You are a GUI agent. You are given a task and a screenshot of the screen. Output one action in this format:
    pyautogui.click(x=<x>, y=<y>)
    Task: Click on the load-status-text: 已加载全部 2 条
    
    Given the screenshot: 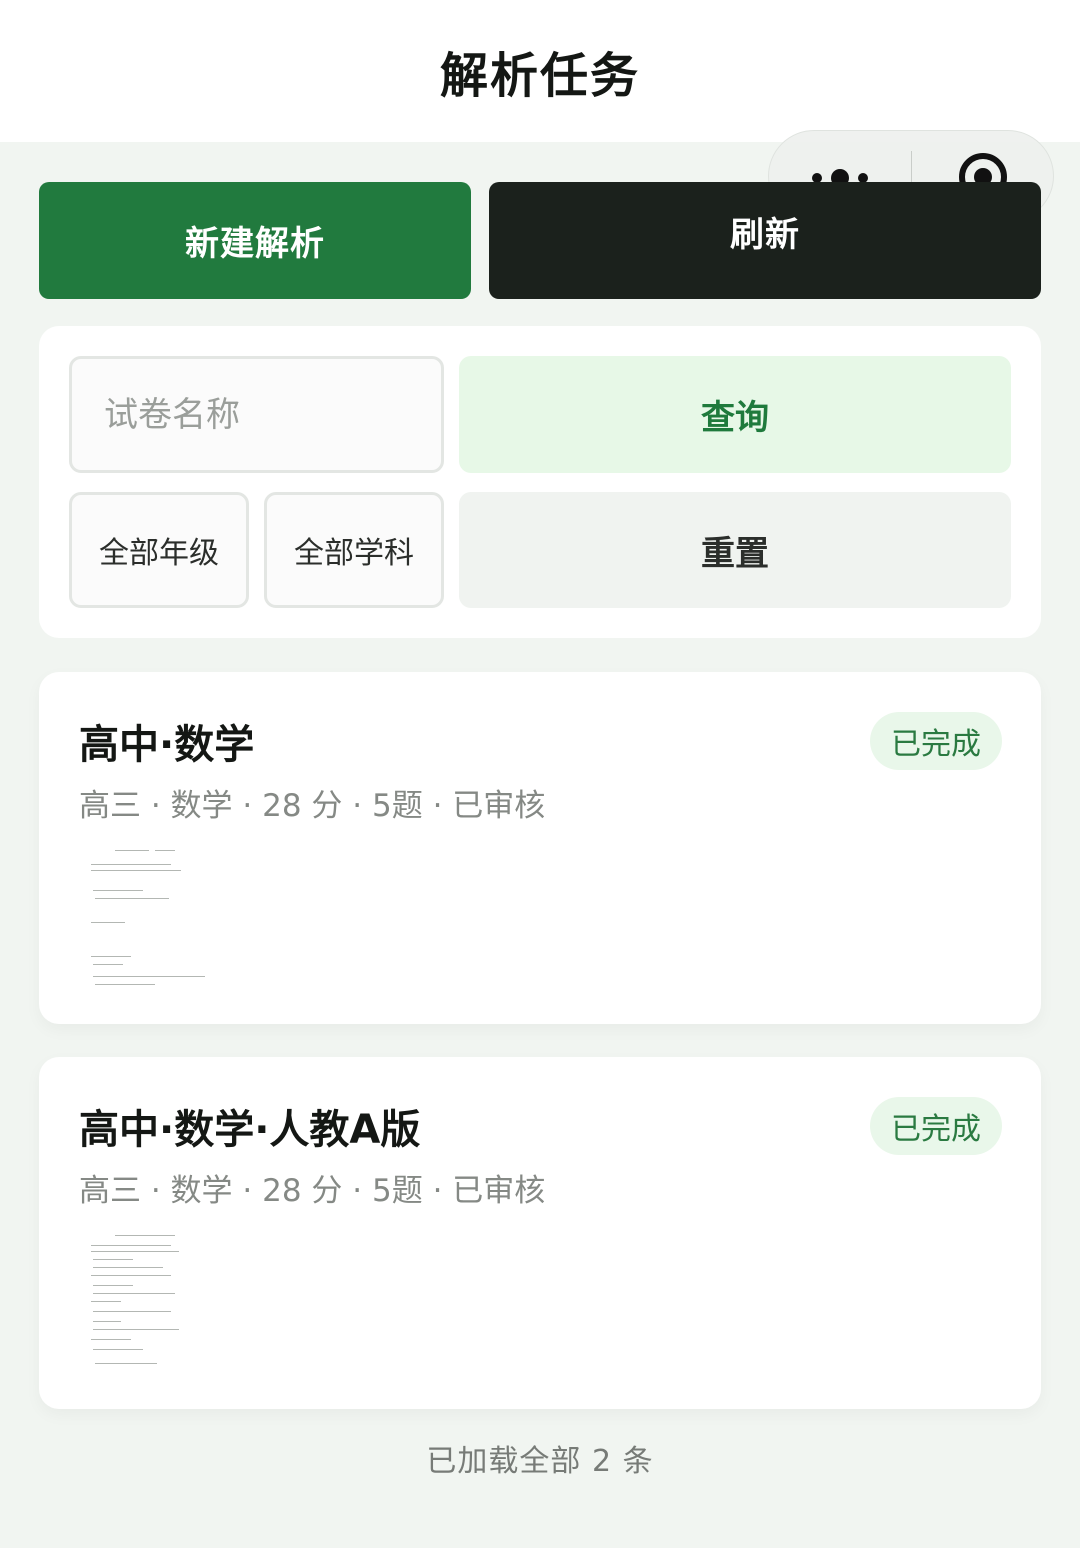 What is the action you would take?
    pyautogui.click(x=540, y=1461)
    